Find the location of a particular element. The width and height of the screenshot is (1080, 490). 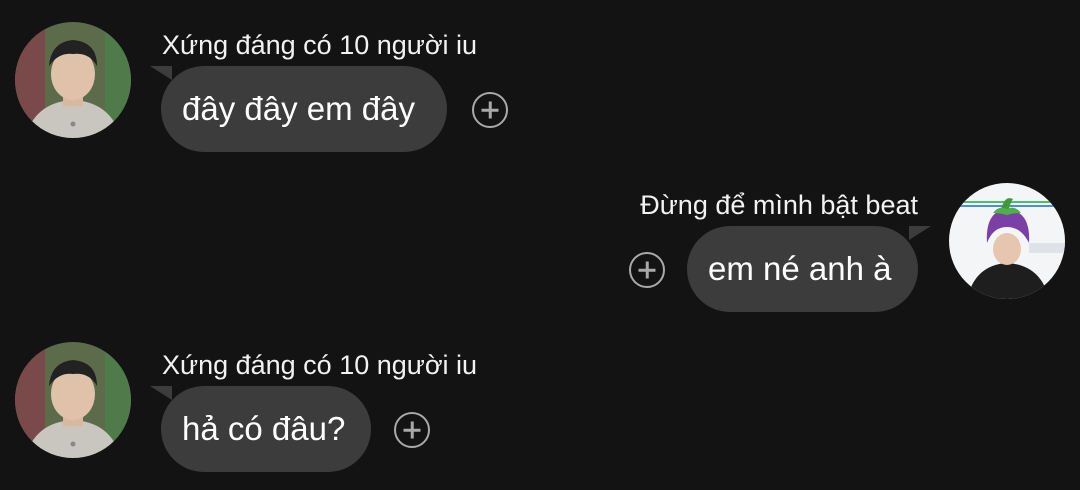

message-text: em né anh à is located at coordinates (800, 268).